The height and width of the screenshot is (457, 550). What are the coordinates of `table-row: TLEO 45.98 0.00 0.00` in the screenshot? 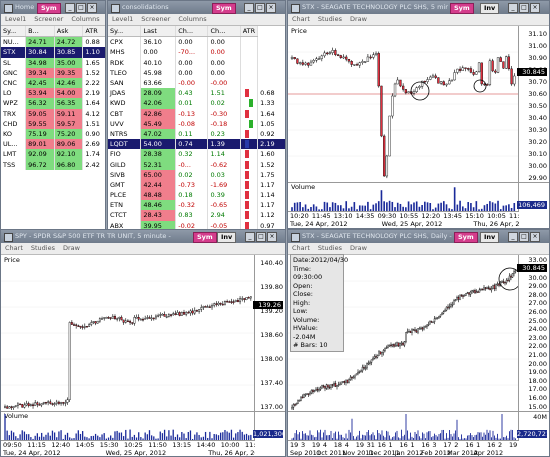 It's located at (196, 72).